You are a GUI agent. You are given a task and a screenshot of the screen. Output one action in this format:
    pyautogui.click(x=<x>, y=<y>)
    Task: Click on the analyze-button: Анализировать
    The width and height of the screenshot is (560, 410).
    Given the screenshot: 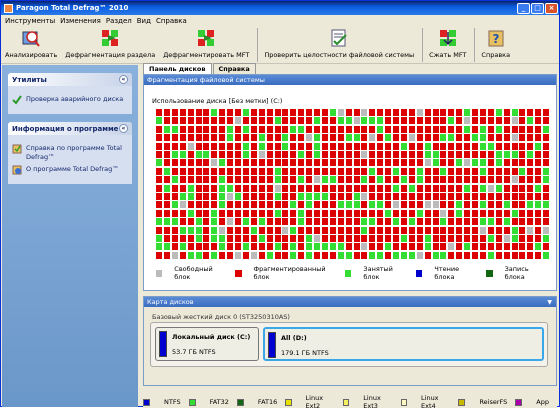 What is the action you would take?
    pyautogui.click(x=31, y=42)
    